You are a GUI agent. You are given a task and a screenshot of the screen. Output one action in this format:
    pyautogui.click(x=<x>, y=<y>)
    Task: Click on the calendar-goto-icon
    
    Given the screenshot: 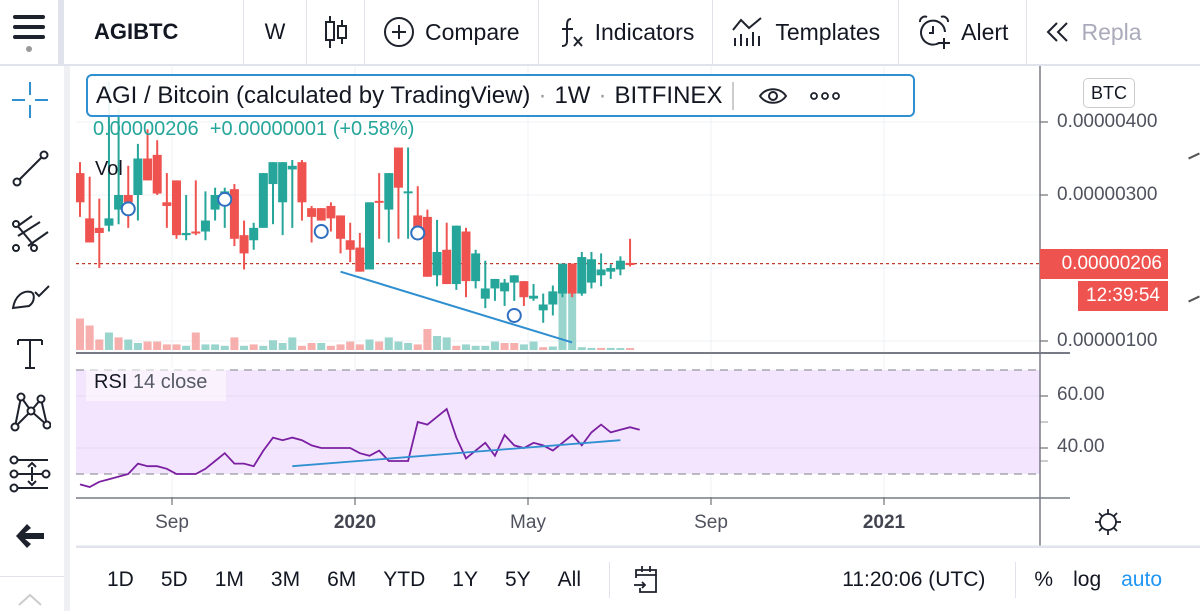 What is the action you would take?
    pyautogui.click(x=645, y=579)
    